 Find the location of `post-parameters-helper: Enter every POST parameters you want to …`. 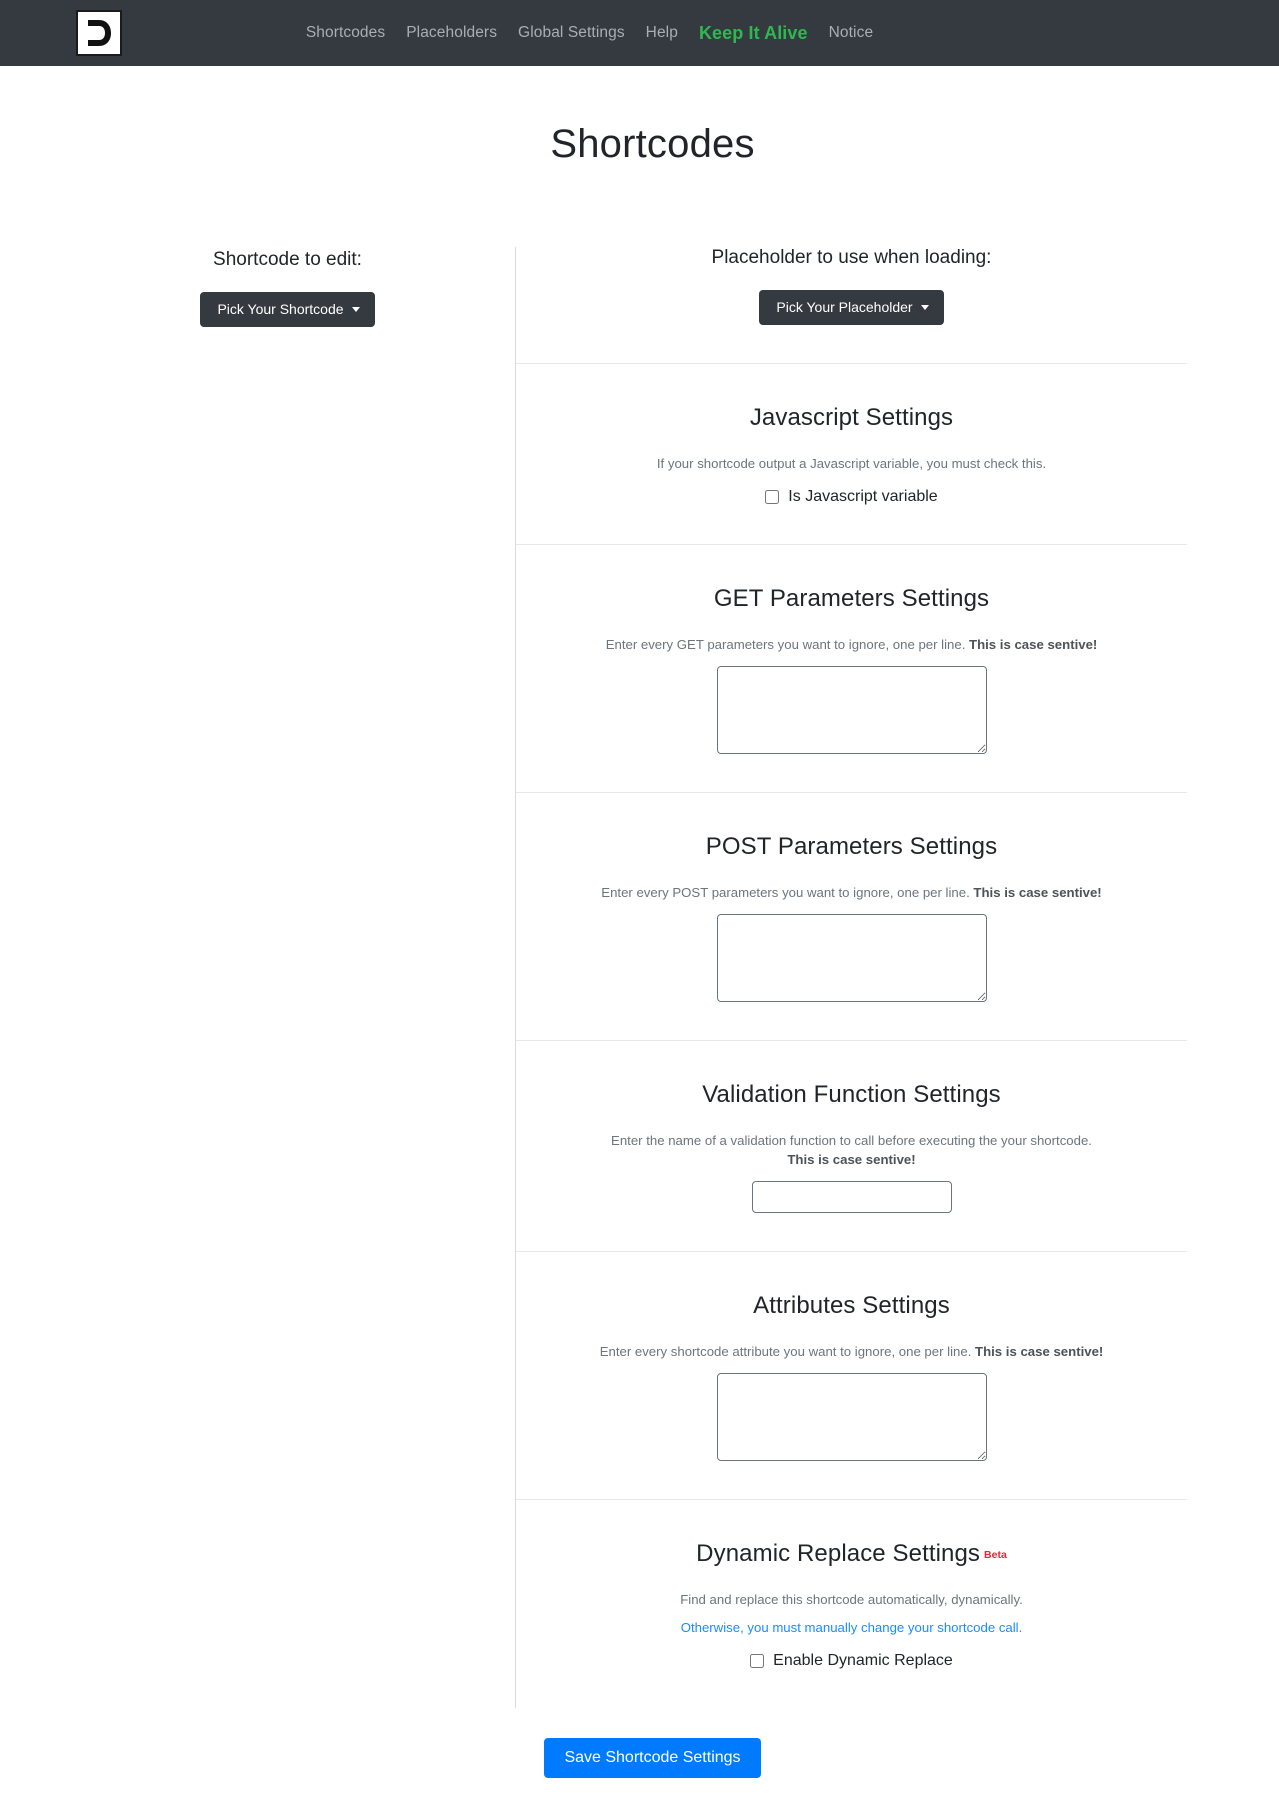

post-parameters-helper: Enter every POST parameters you want to … is located at coordinates (852, 892).